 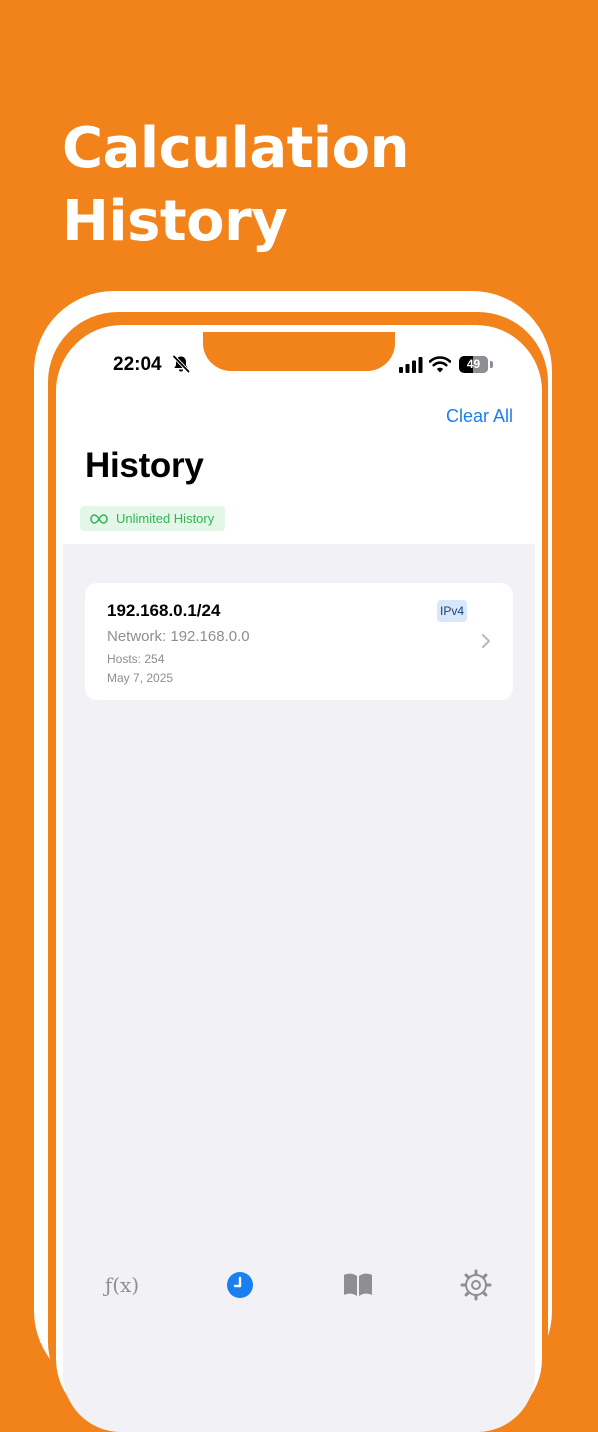 What do you see at coordinates (235, 148) in the screenshot?
I see `promo-headline-line1: Calculation` at bounding box center [235, 148].